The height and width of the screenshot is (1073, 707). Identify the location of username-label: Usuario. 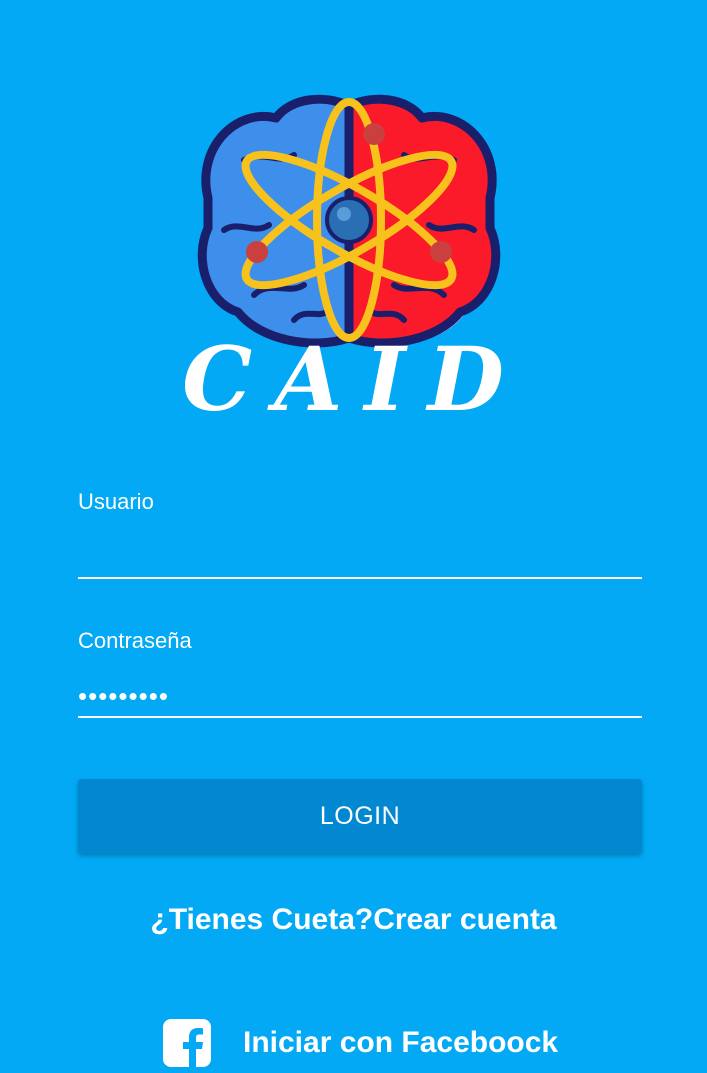
(116, 501).